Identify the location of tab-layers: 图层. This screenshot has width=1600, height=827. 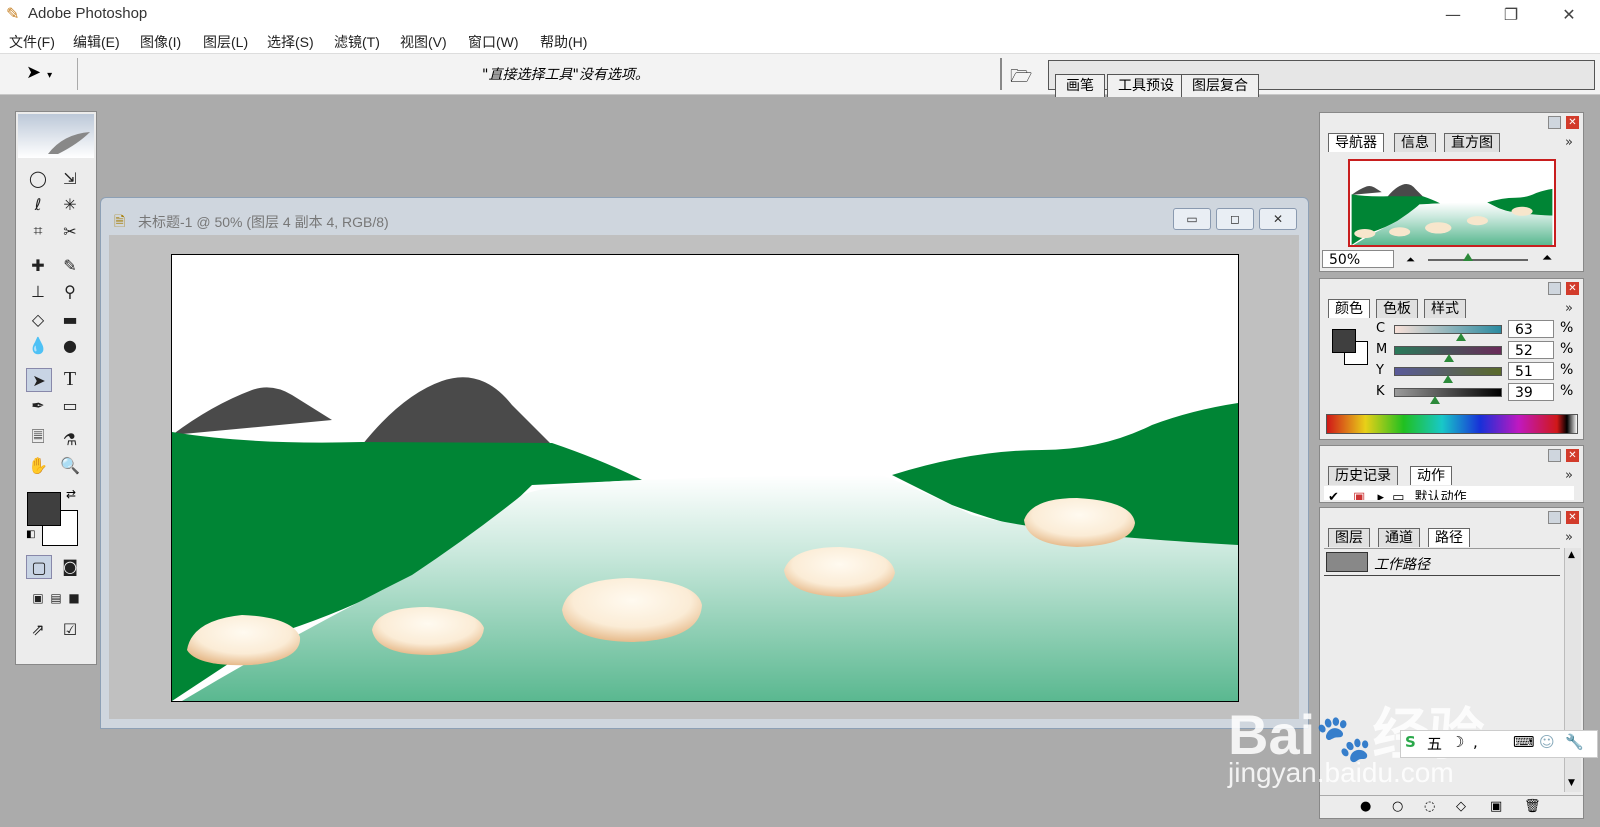
(1349, 537).